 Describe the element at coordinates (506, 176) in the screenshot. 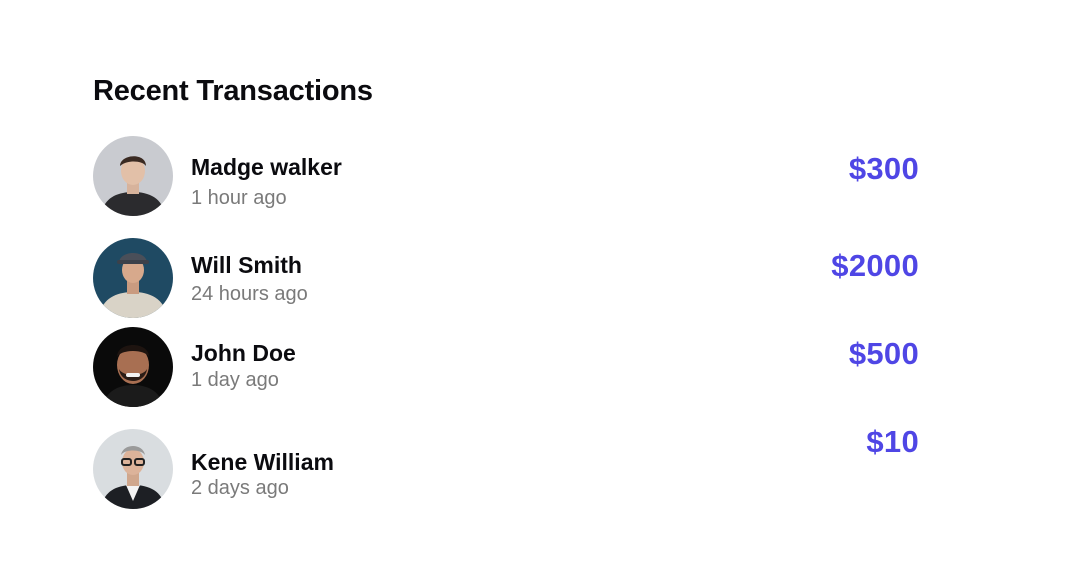

I see `transaction-row: Madge walker 1 hour ago $300` at that location.